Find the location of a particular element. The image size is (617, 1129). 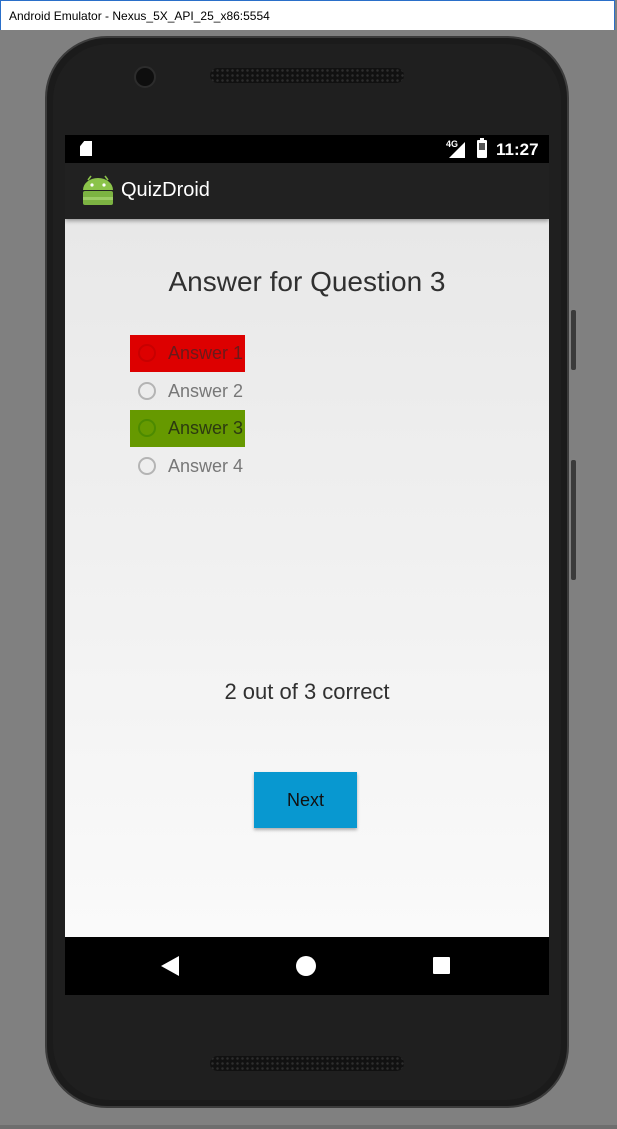

bottom-speaker is located at coordinates (307, 1063).